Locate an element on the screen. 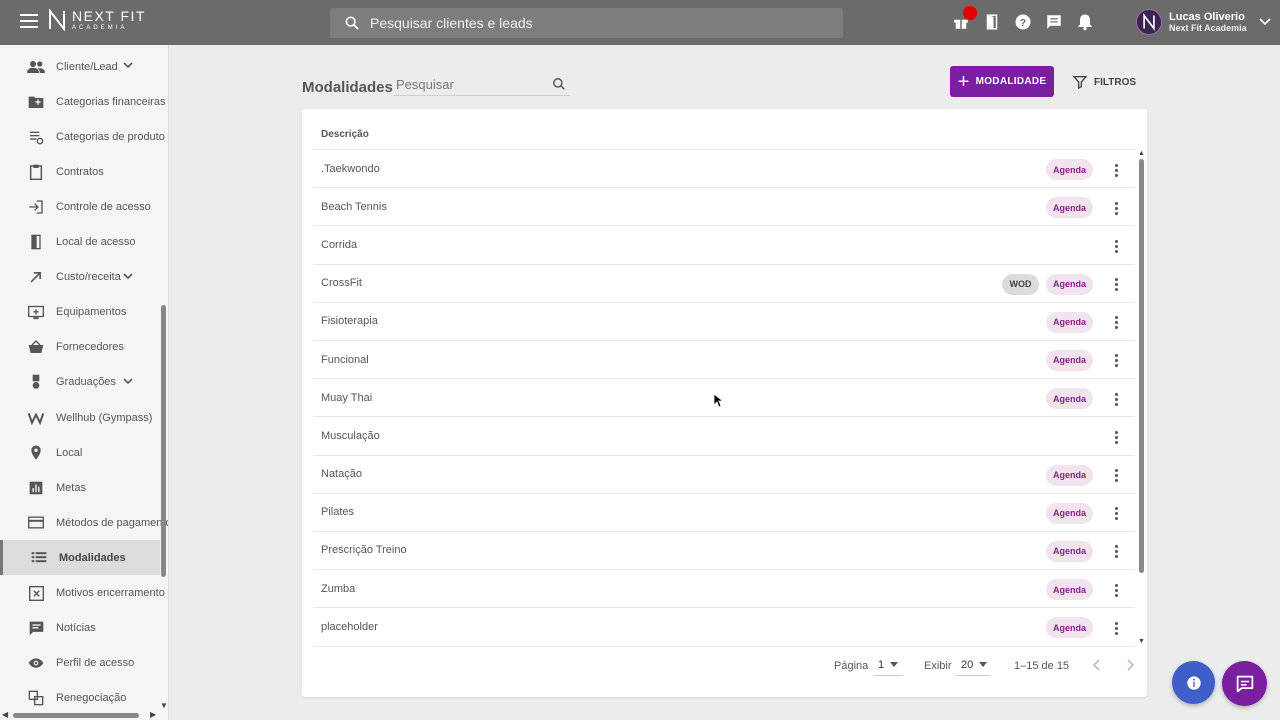  table-row: Fisioterapia Agenda is located at coordinates (724, 320).